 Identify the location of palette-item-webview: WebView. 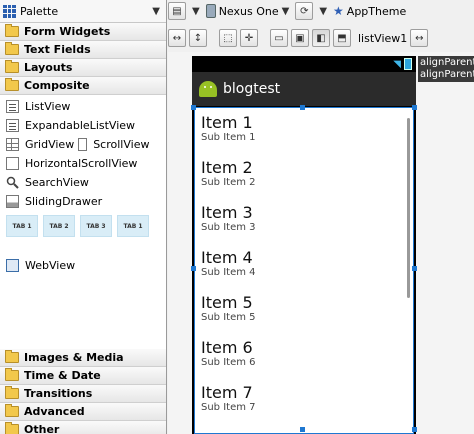
(83, 265).